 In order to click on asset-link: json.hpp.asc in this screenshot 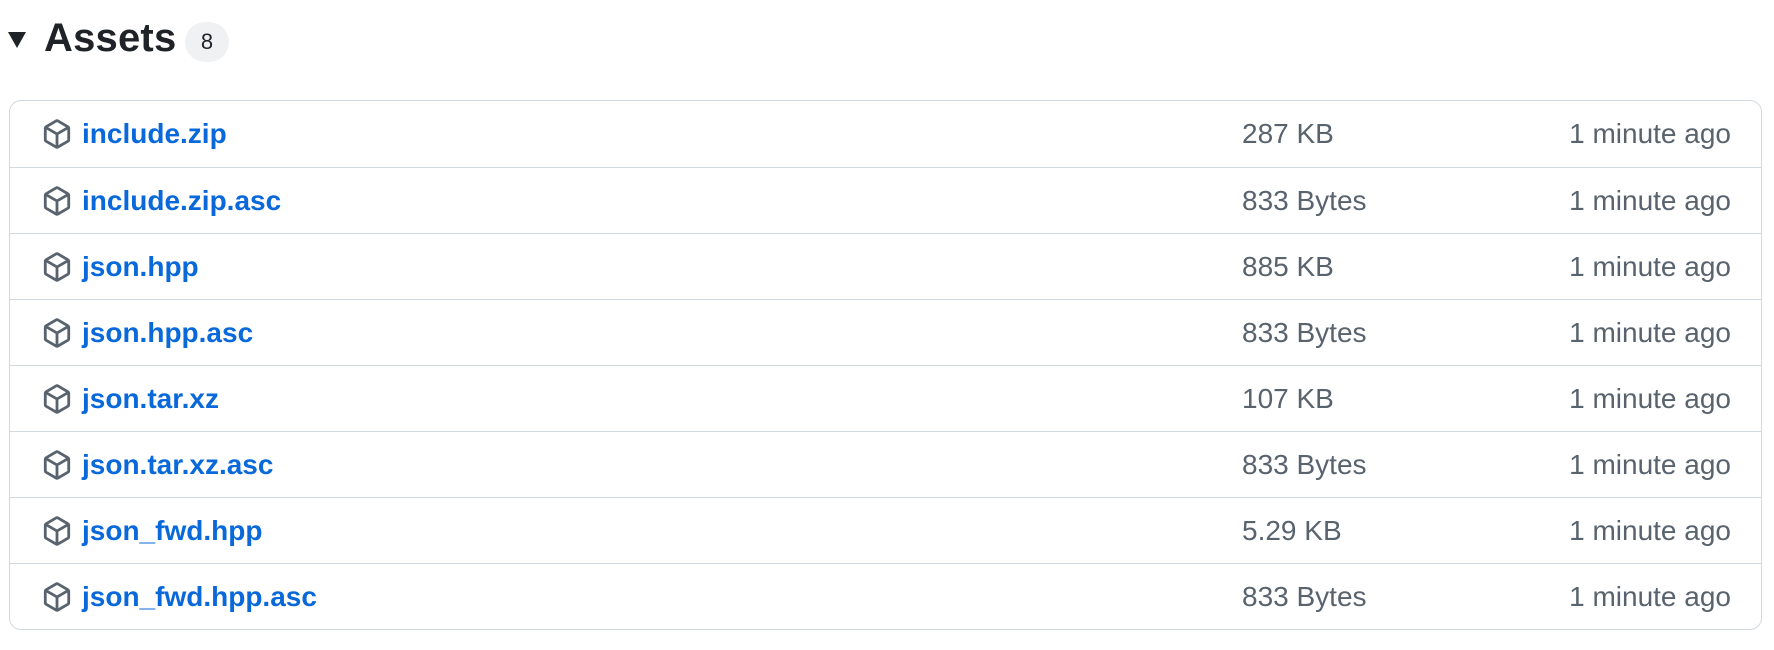, I will do `click(167, 333)`.